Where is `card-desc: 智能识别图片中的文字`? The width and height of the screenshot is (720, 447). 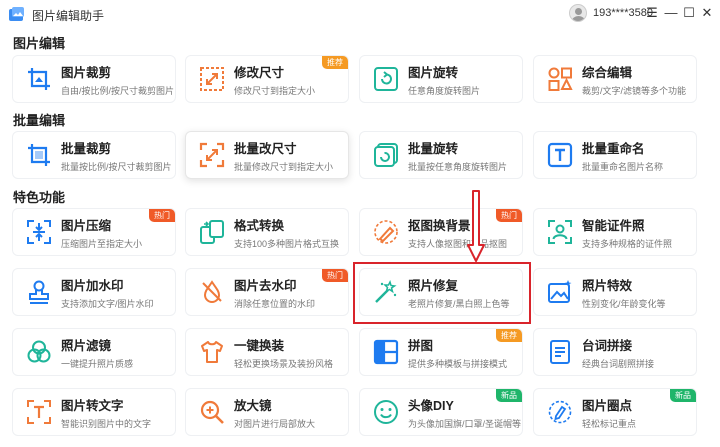 card-desc: 智能识别图片中的文字 is located at coordinates (106, 424).